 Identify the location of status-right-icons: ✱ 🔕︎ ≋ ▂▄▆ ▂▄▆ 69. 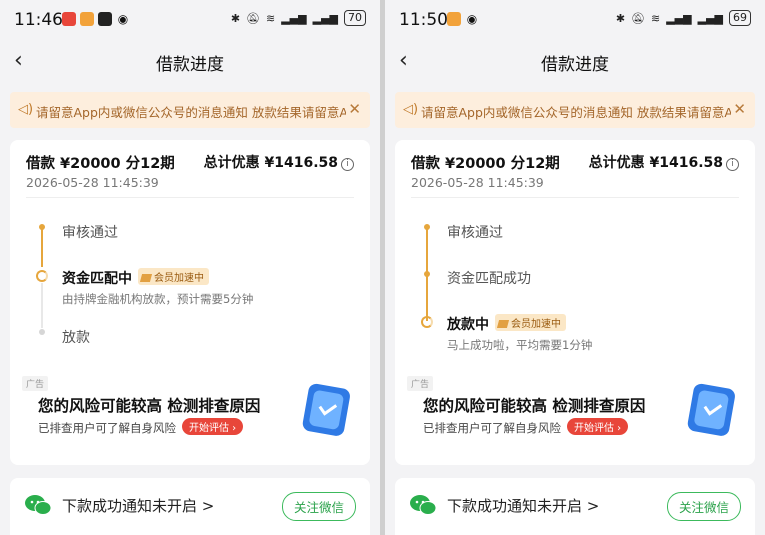
(683, 18).